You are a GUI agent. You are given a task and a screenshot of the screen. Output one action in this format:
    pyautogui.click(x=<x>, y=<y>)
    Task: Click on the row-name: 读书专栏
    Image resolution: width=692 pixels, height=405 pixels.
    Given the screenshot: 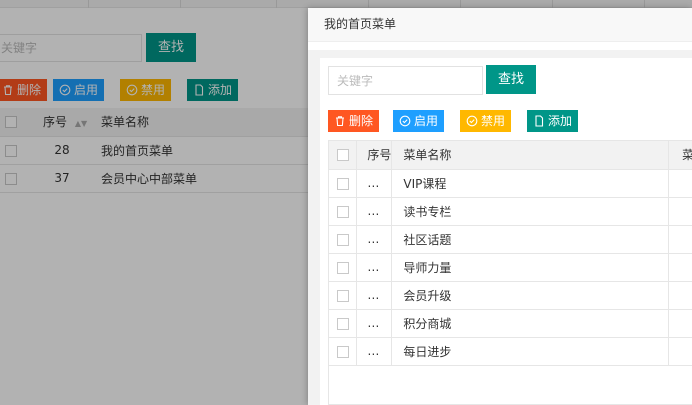 What is the action you would take?
    pyautogui.click(x=530, y=211)
    